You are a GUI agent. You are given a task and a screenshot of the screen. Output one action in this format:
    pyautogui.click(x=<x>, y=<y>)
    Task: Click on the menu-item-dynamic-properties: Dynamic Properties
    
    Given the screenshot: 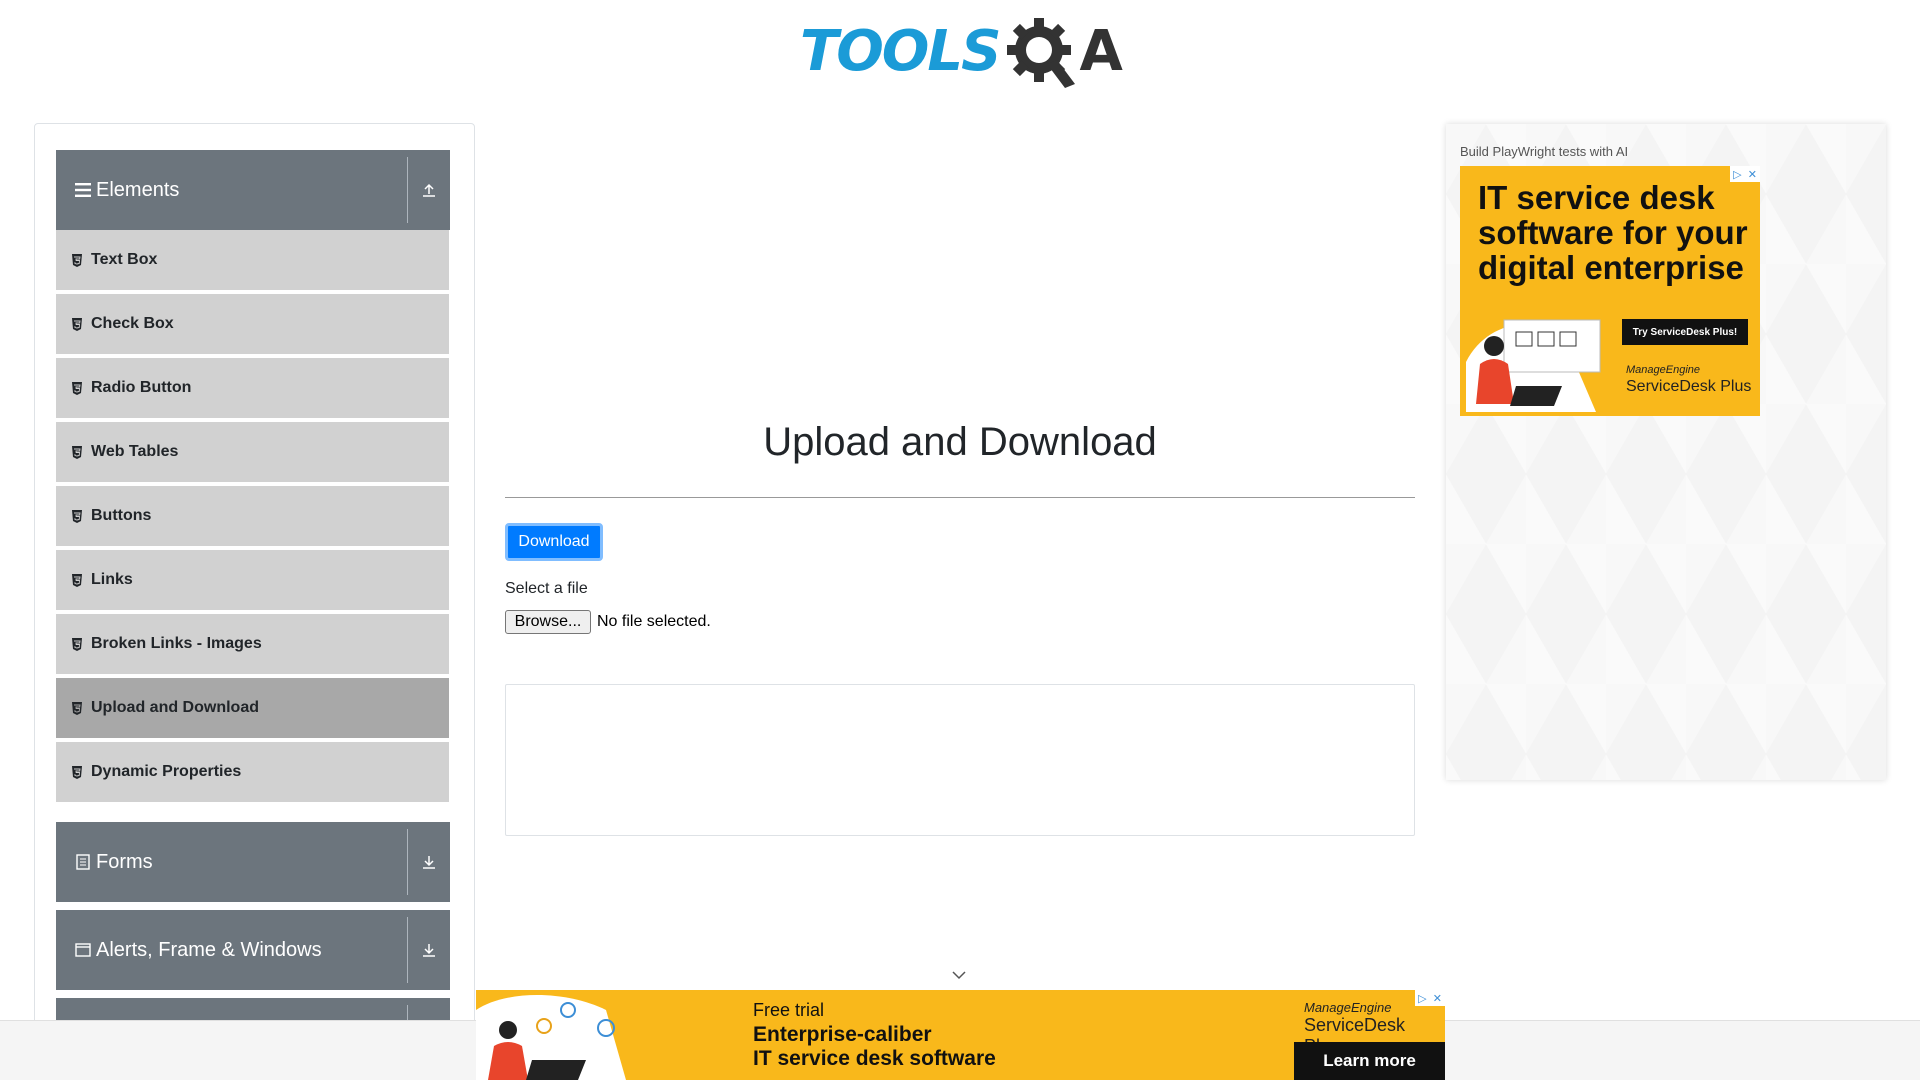 What is the action you would take?
    pyautogui.click(x=252, y=773)
    